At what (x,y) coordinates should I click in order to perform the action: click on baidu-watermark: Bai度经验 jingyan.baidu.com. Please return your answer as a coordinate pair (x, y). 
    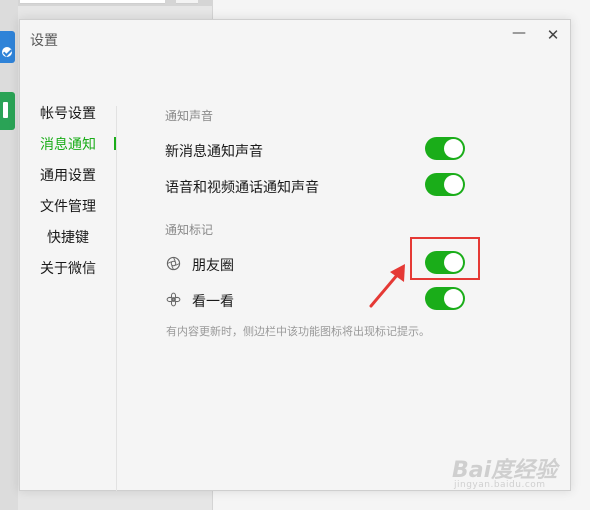
    Looking at the image, I should click on (517, 475).